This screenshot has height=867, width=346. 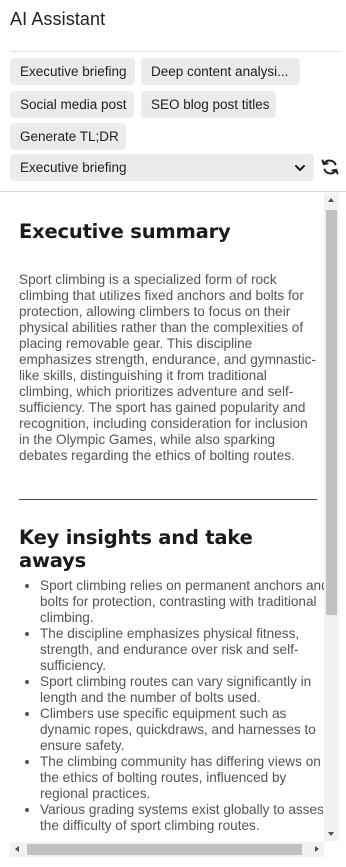 I want to click on insights-heading: Key insights and take aways, so click(x=136, y=549).